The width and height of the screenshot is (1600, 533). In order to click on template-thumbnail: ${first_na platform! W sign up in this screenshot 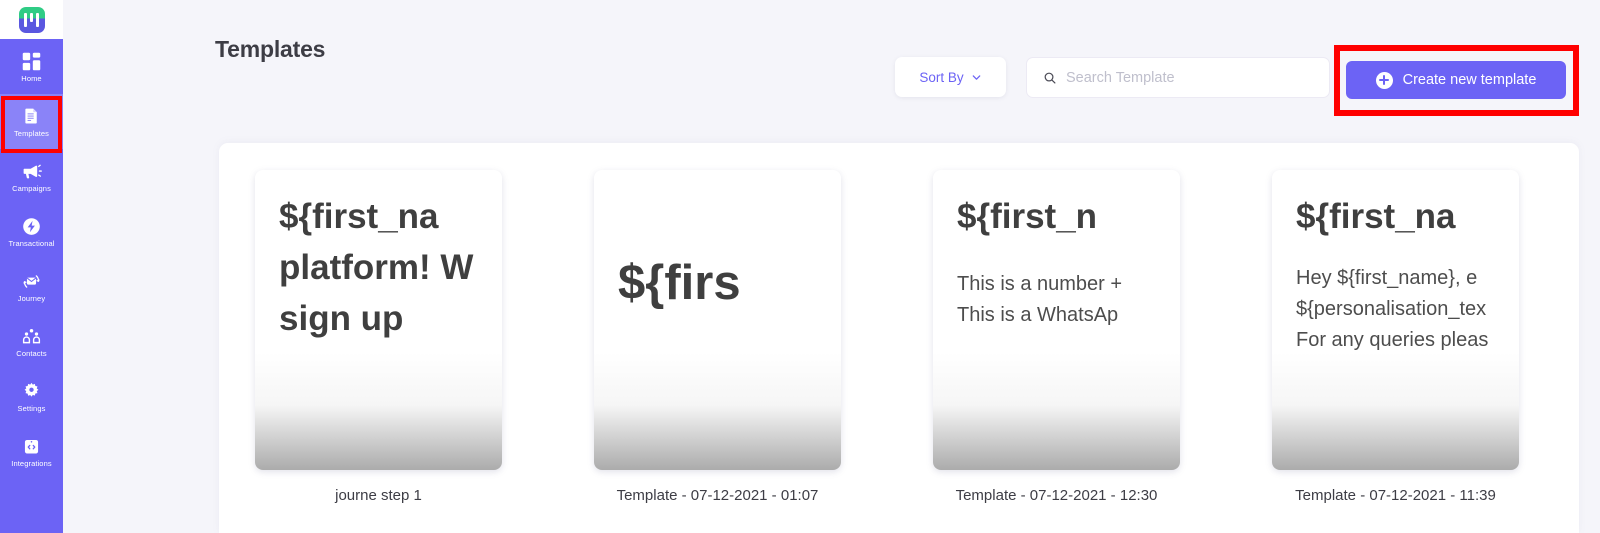, I will do `click(378, 320)`.